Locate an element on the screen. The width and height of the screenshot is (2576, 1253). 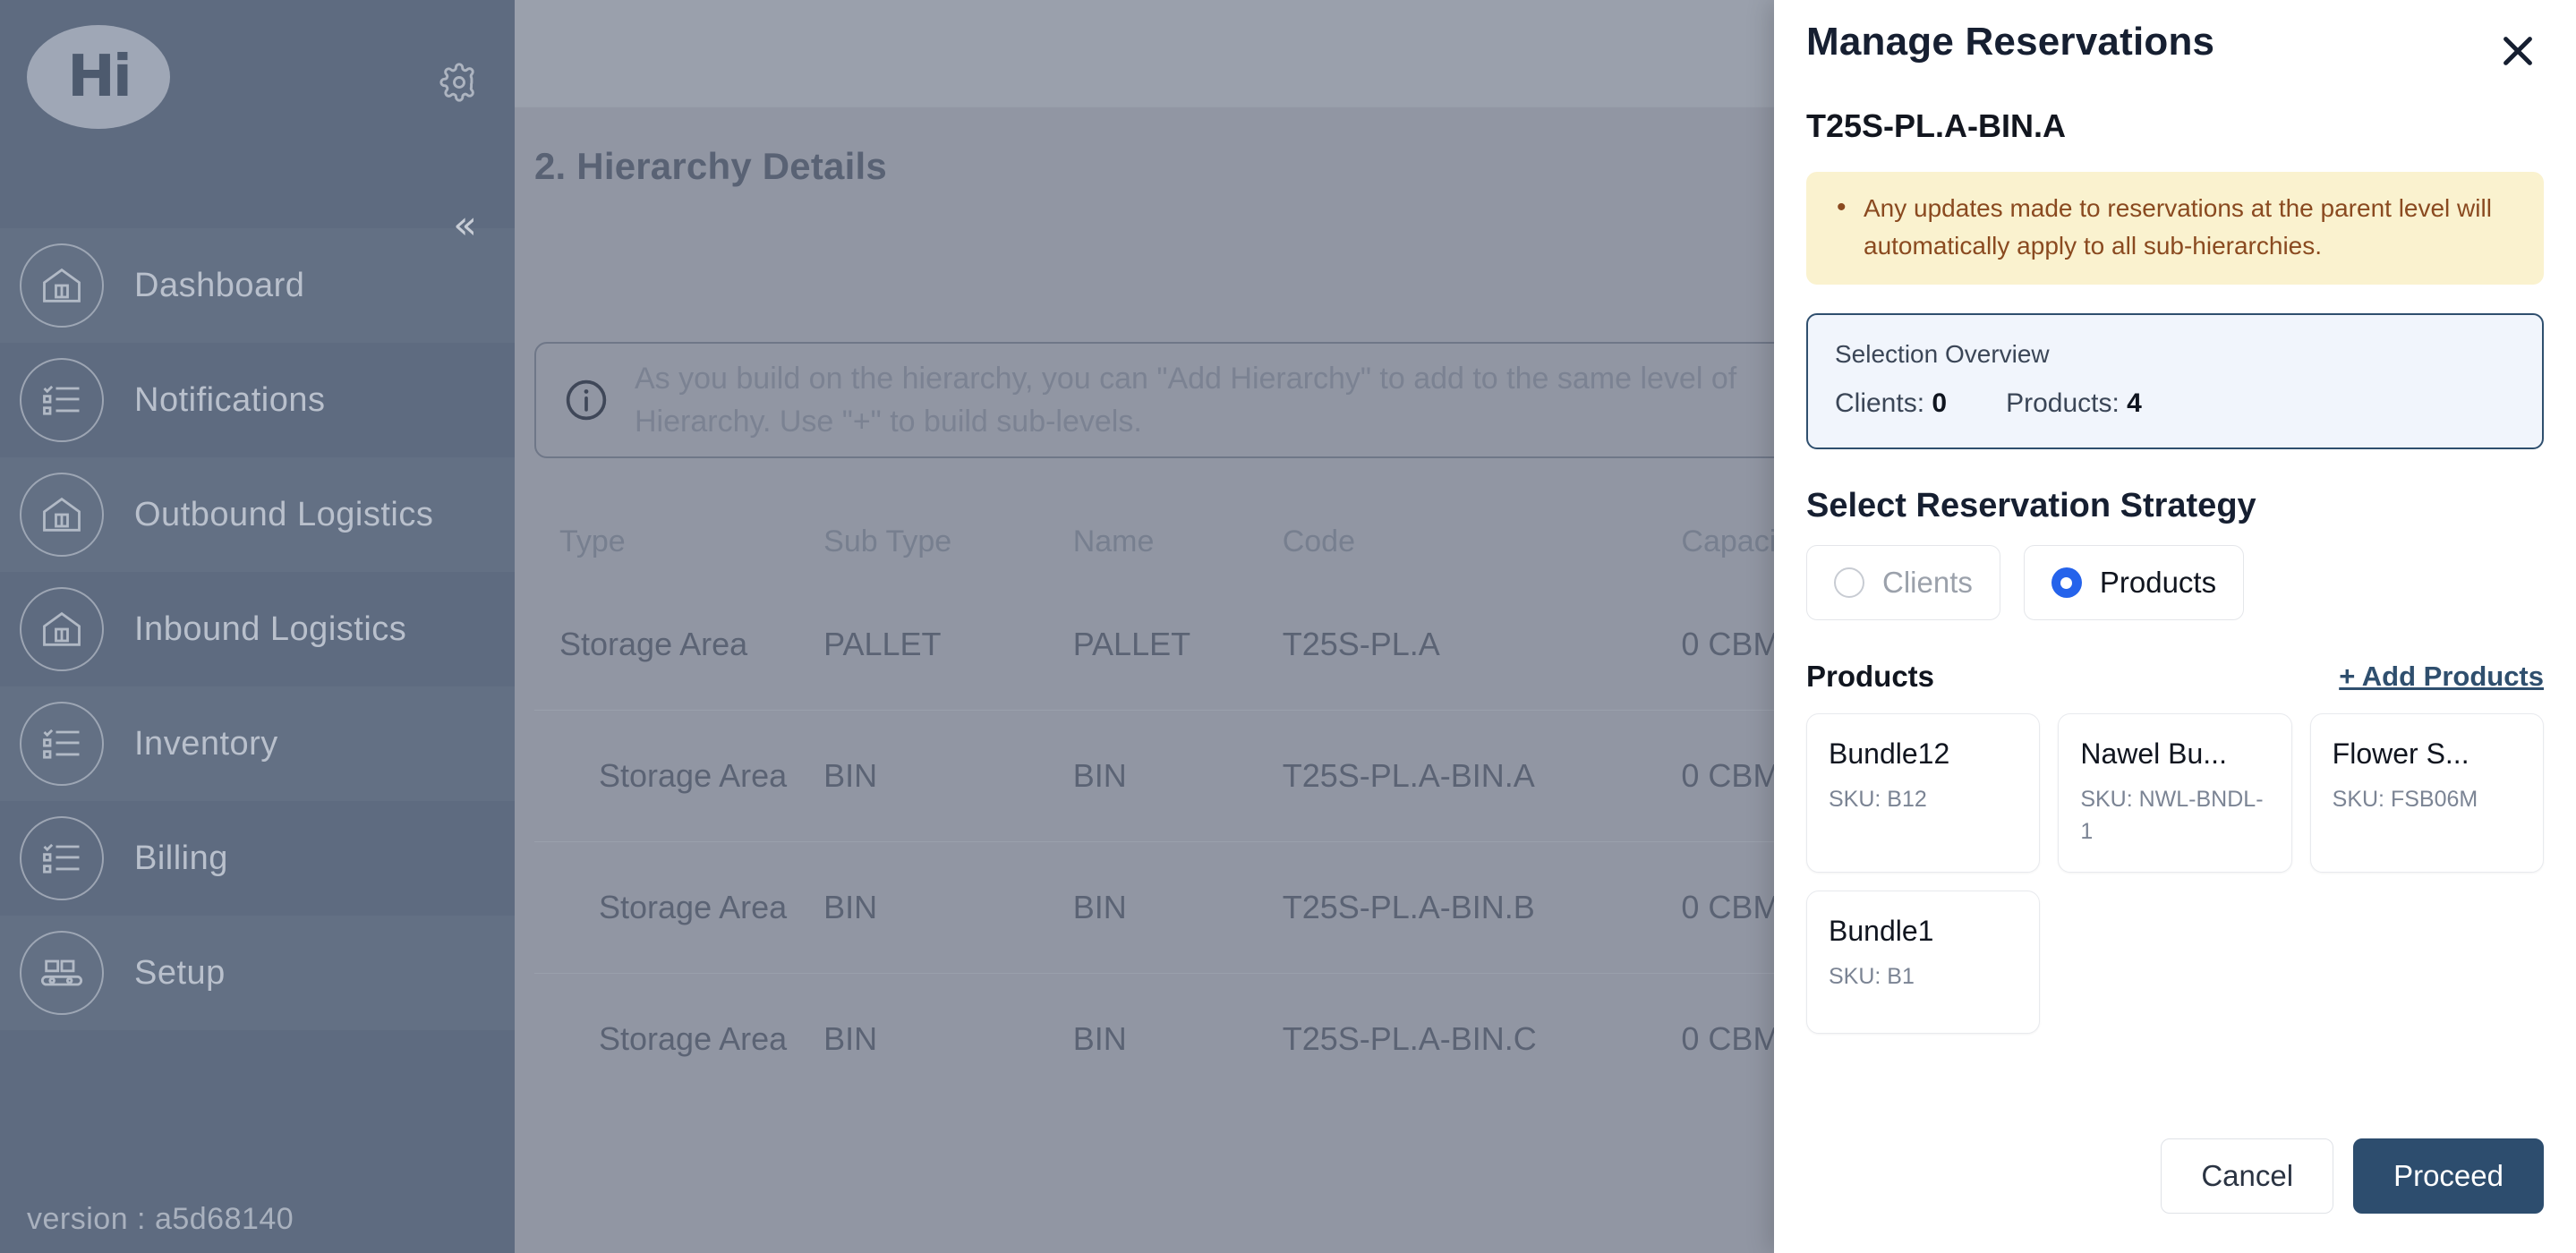
product-sku: SKU: FSB06M is located at coordinates (2405, 799).